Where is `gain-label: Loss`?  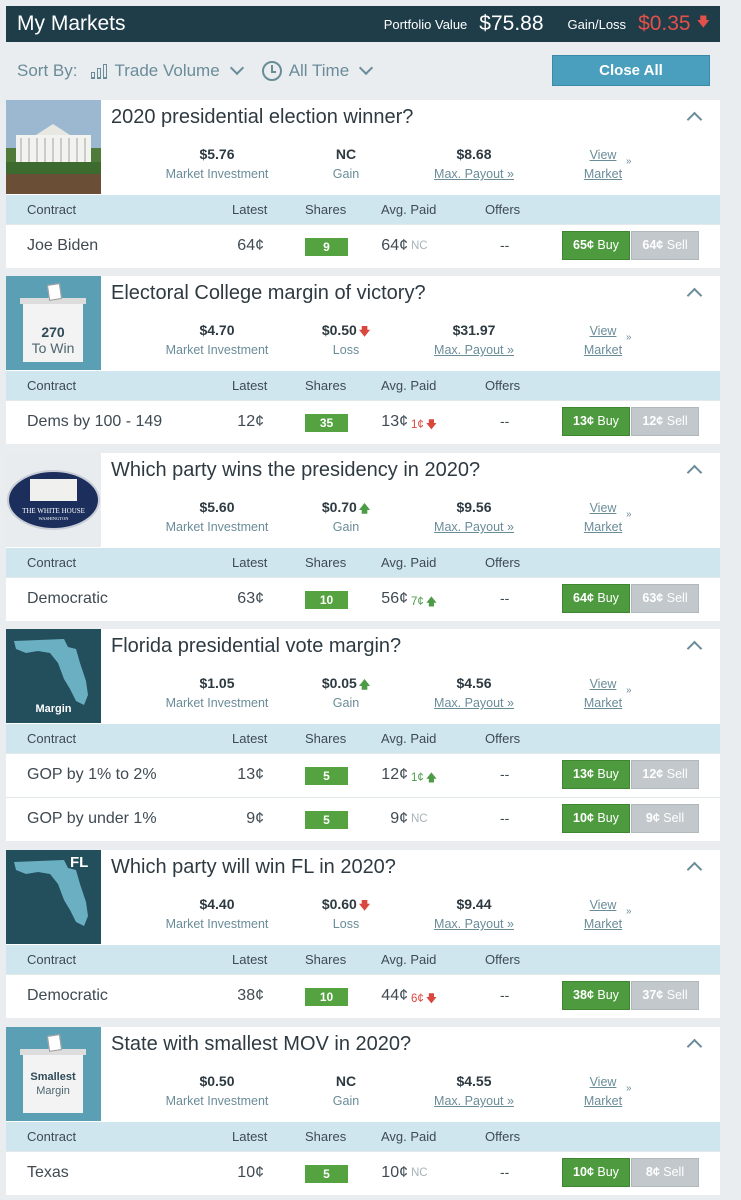 gain-label: Loss is located at coordinates (346, 350).